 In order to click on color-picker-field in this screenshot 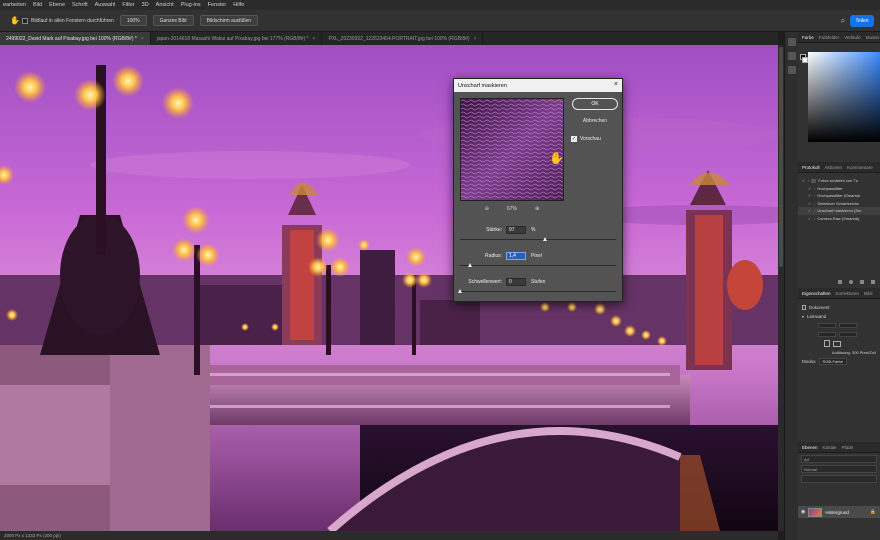, I will do `click(844, 97)`.